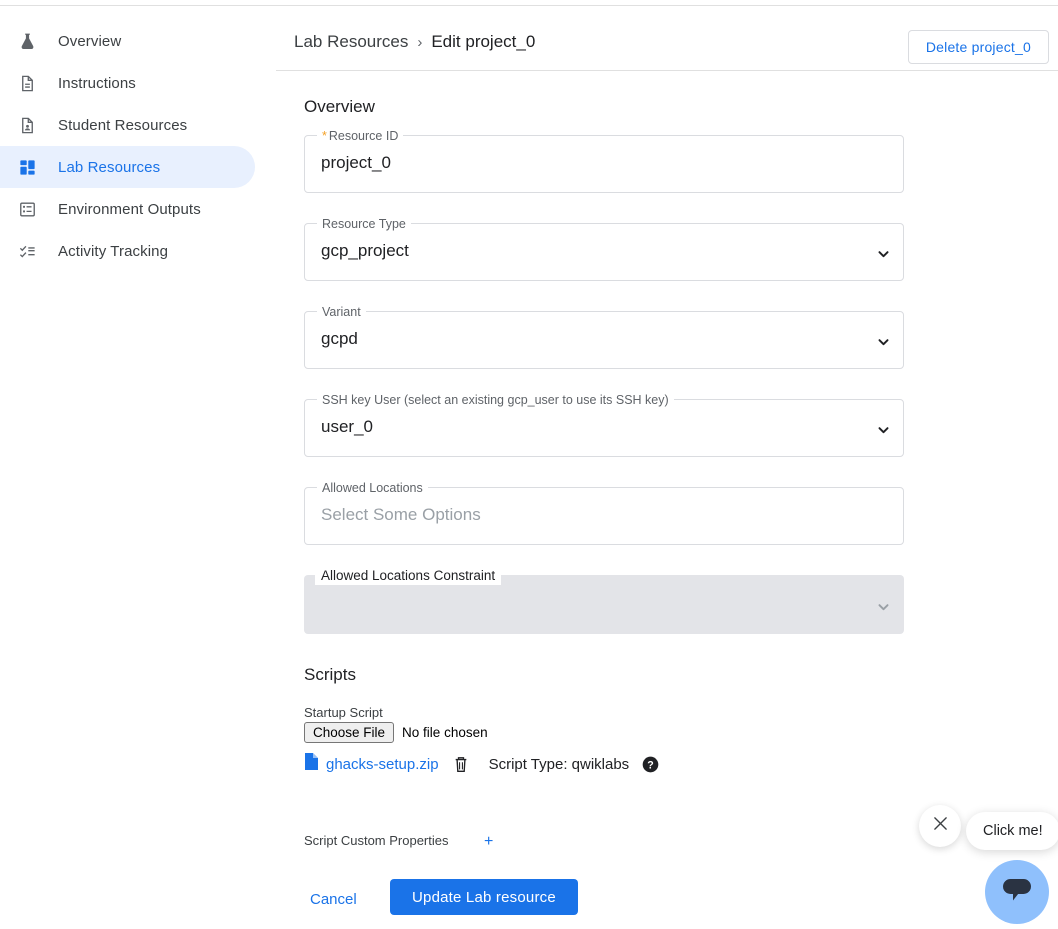  I want to click on label-text: Resource ID, so click(363, 136).